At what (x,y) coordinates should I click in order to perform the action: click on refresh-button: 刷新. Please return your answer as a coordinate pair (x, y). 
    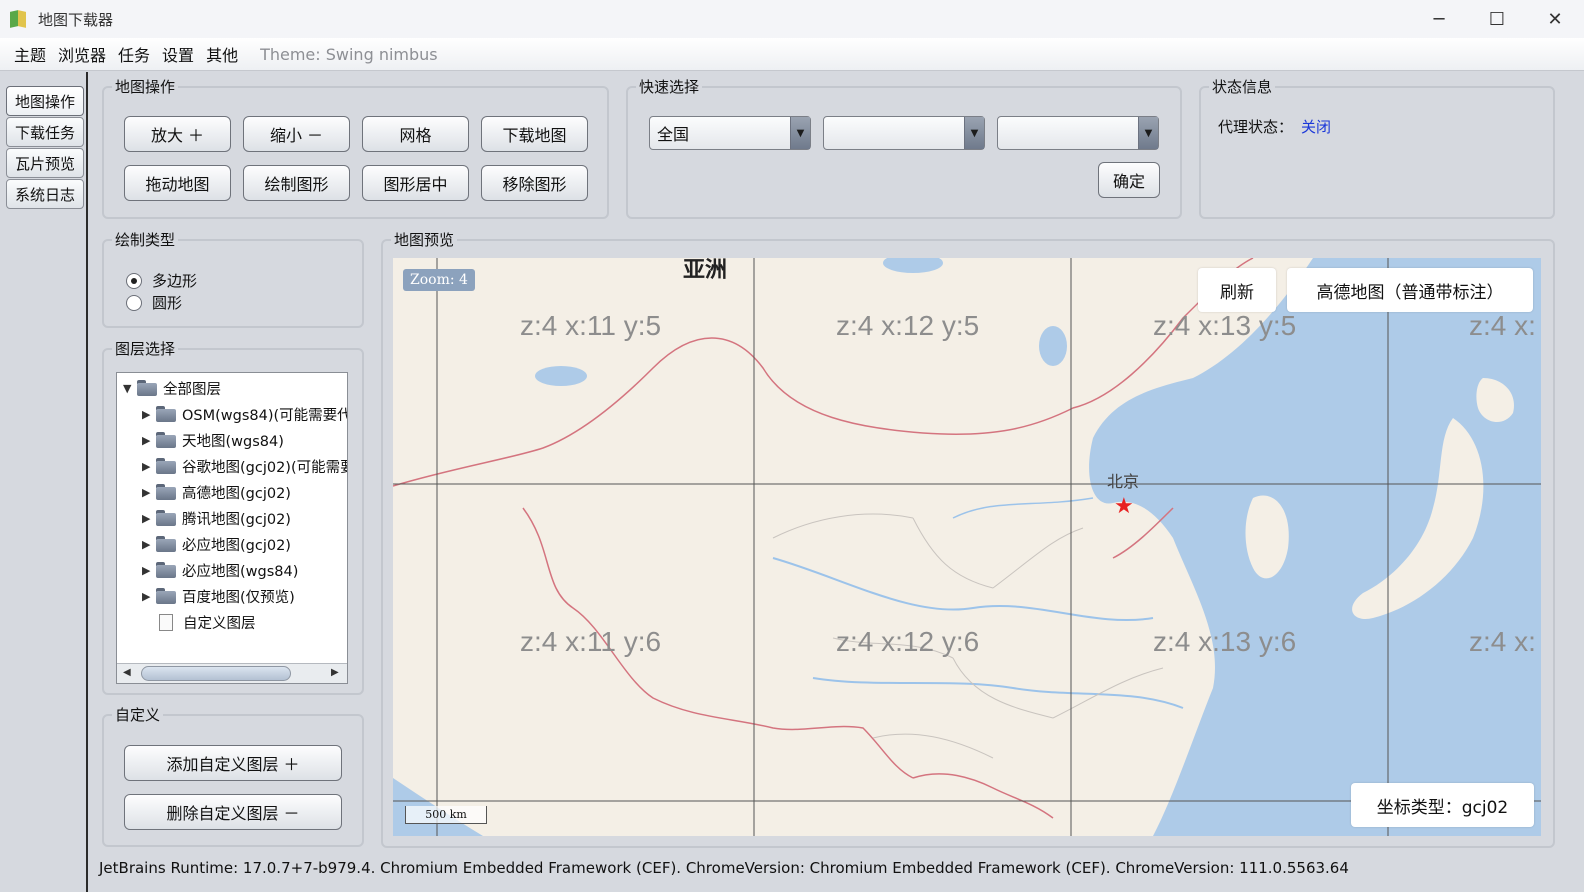
    Looking at the image, I should click on (1237, 290).